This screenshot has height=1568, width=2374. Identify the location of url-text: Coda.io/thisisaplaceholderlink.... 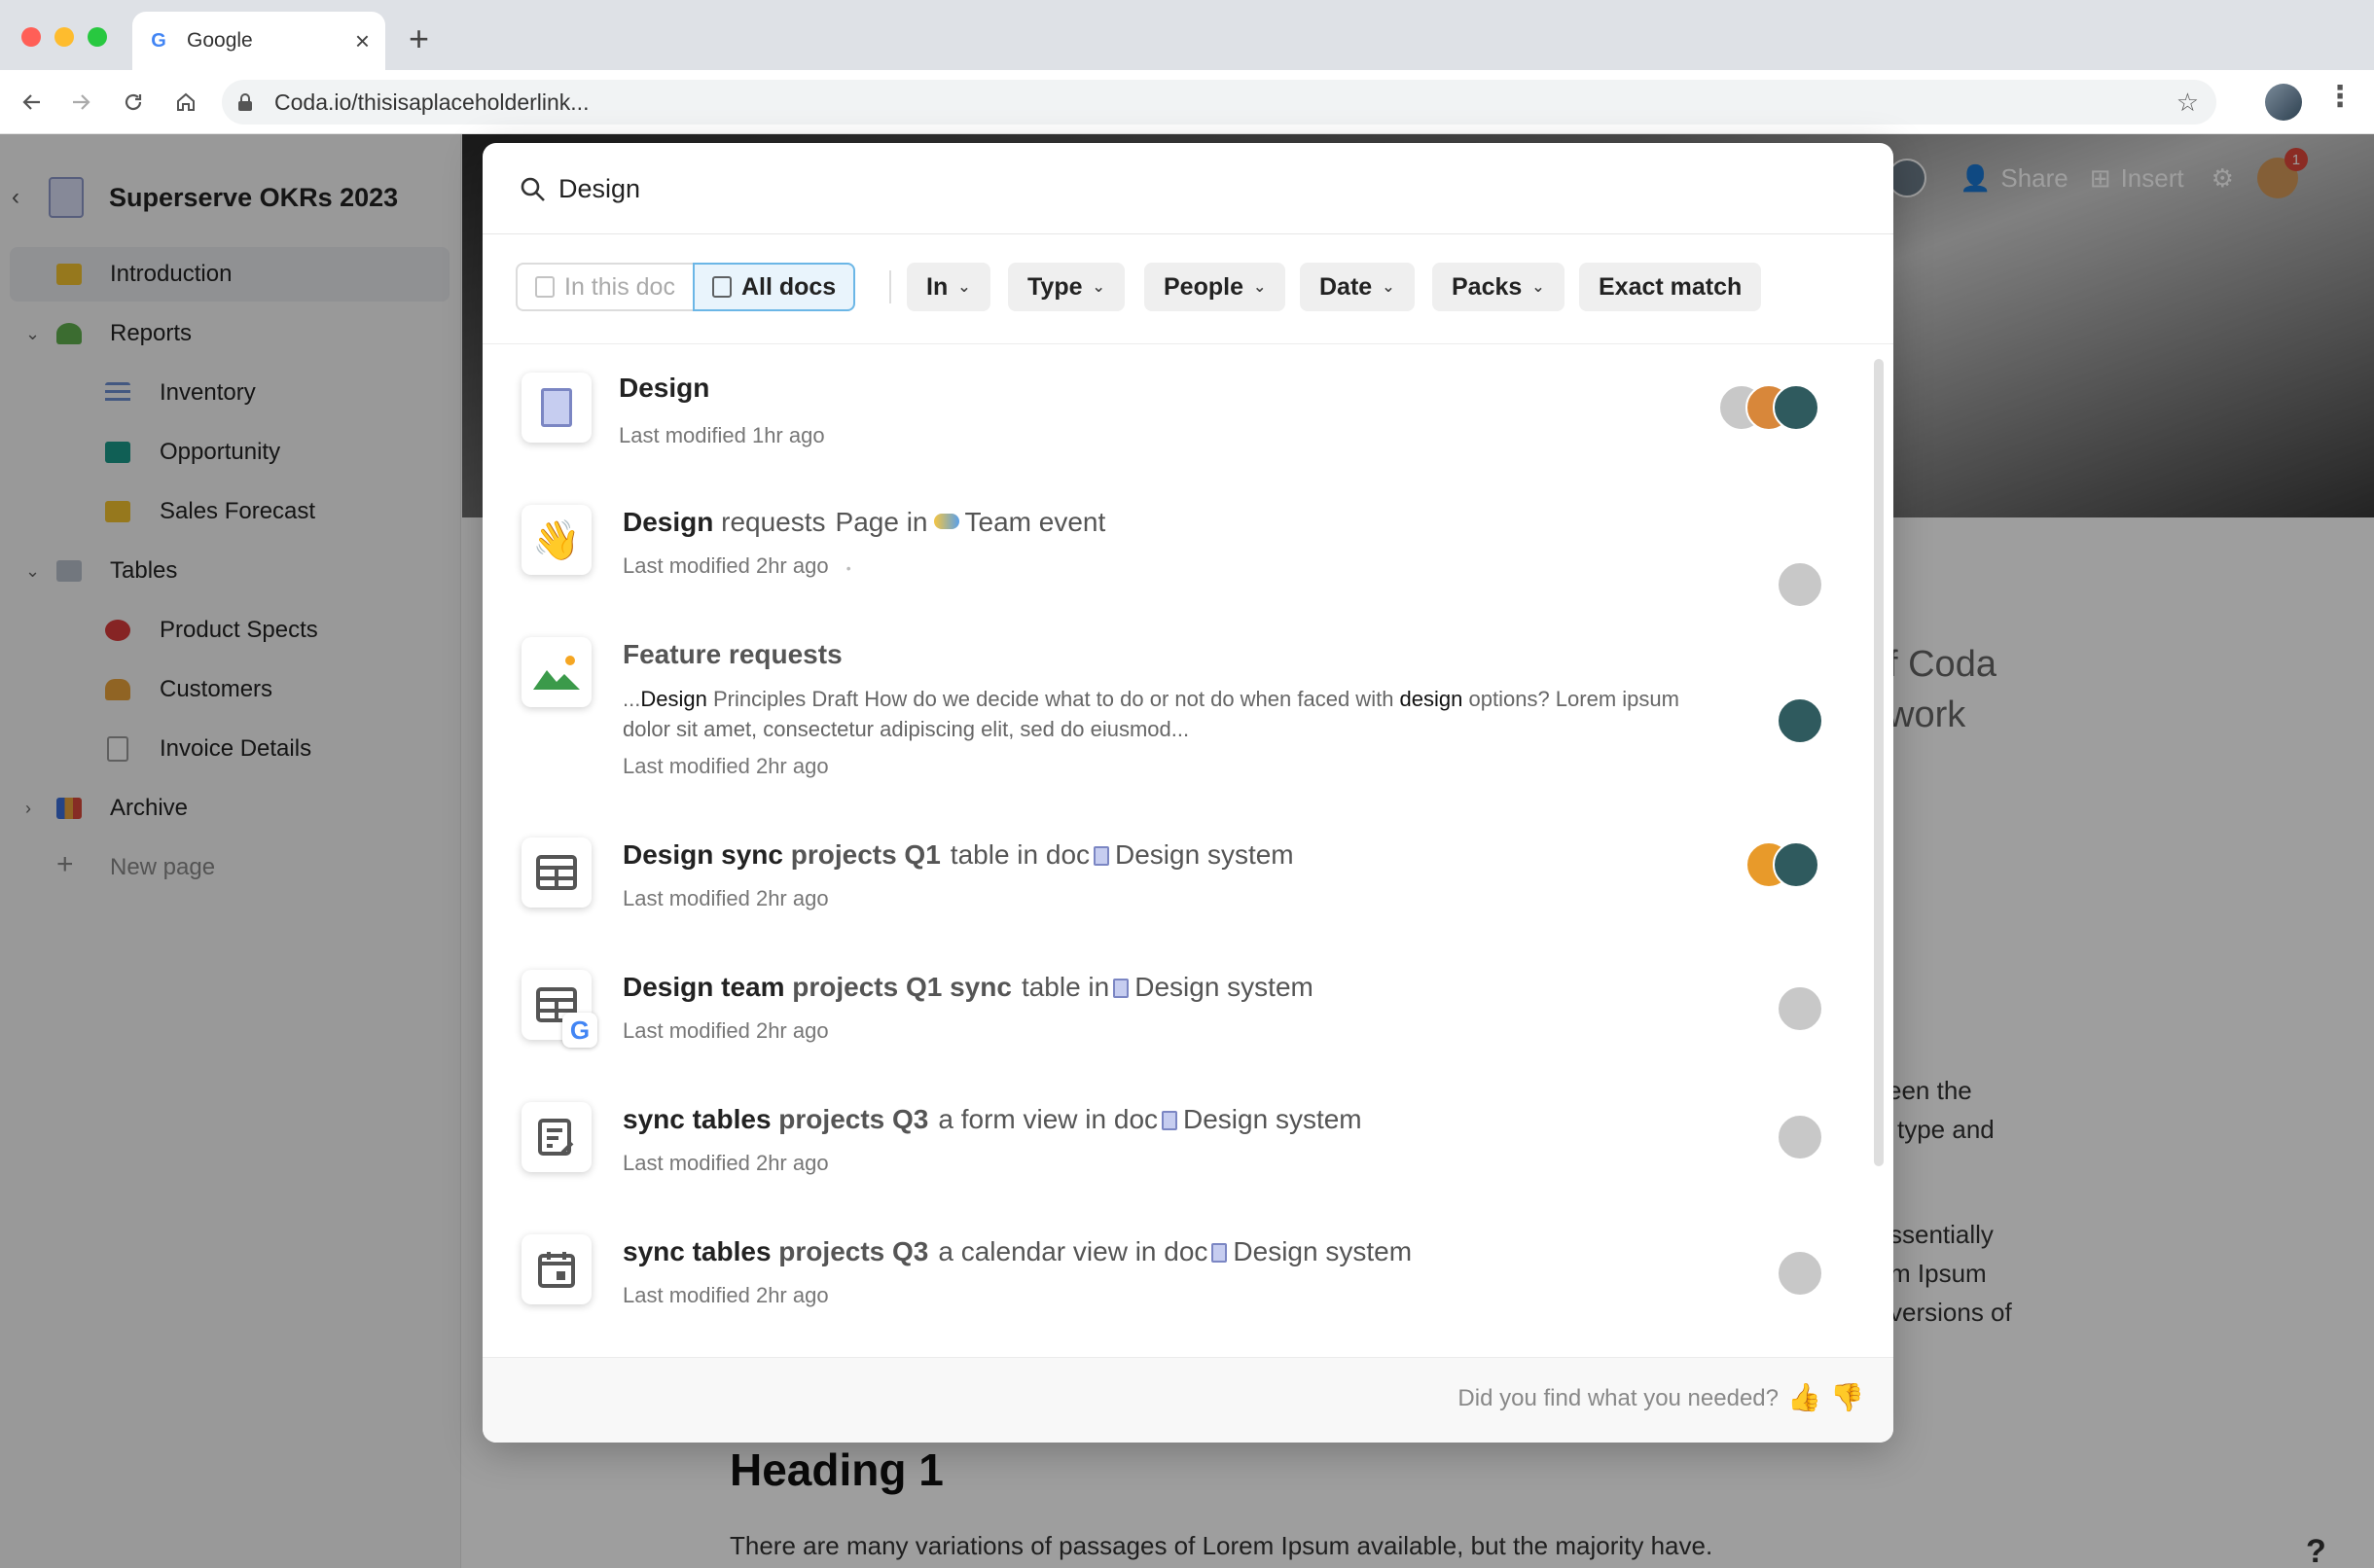
(432, 102).